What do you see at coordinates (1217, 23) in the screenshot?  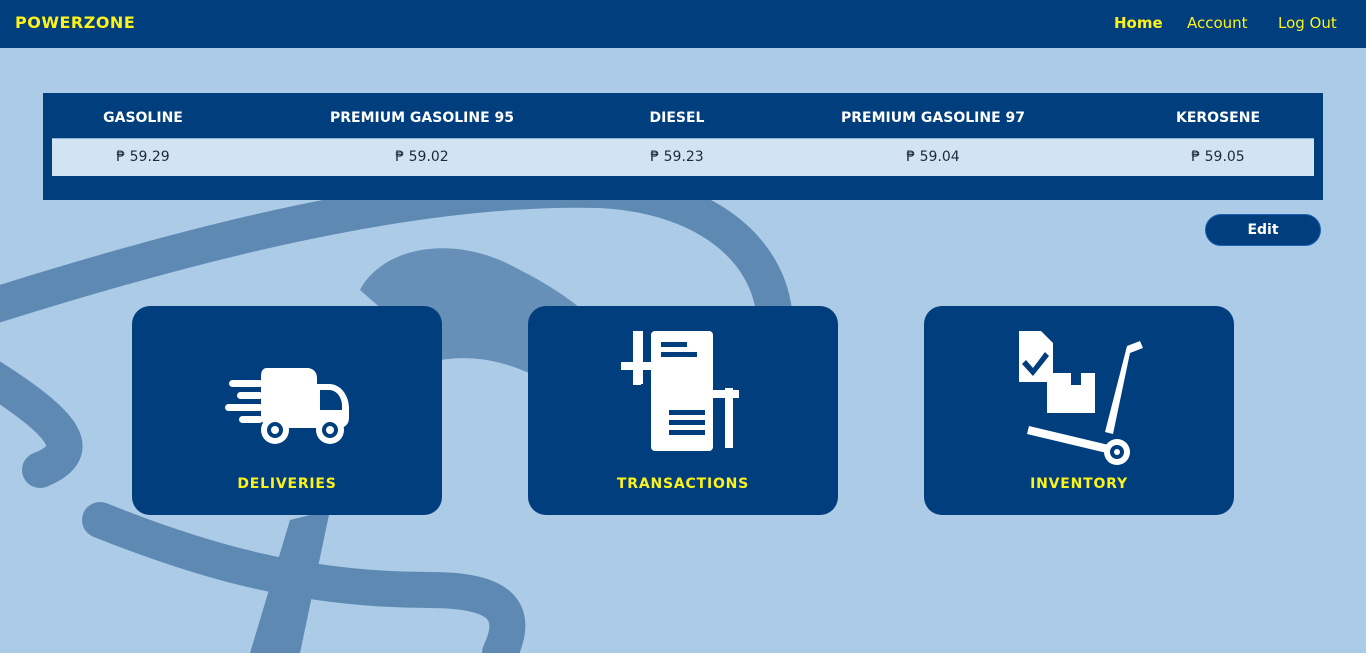 I see `nav-account-link: Account` at bounding box center [1217, 23].